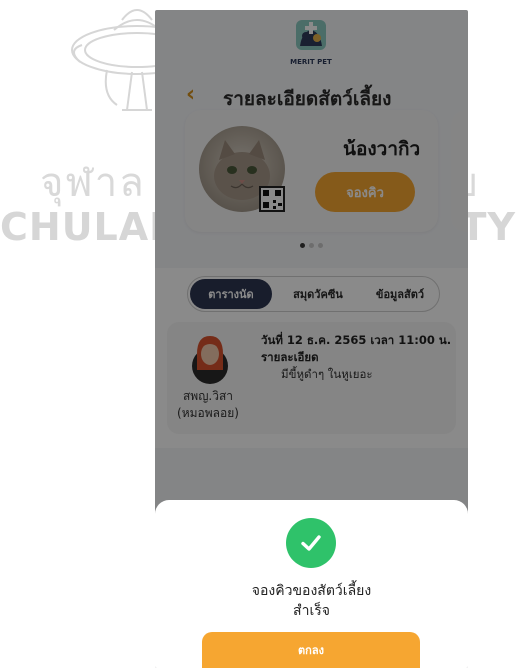  Describe the element at coordinates (311, 650) in the screenshot. I see `ok-button: ตกลง` at that location.